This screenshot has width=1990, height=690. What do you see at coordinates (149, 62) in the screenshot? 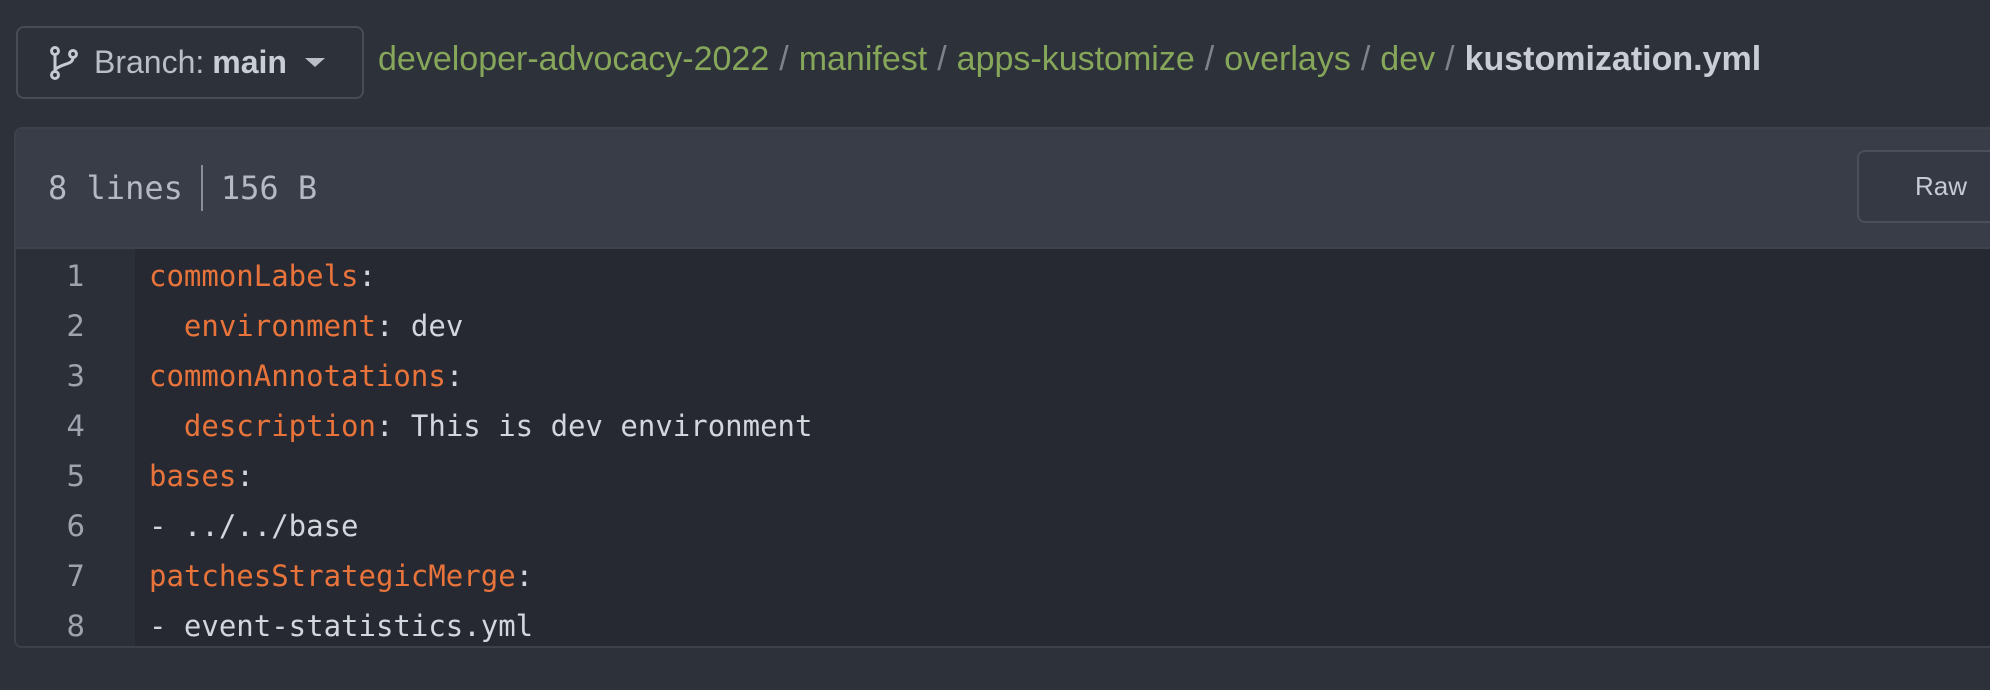
I see `branch-label: Branch:` at bounding box center [149, 62].